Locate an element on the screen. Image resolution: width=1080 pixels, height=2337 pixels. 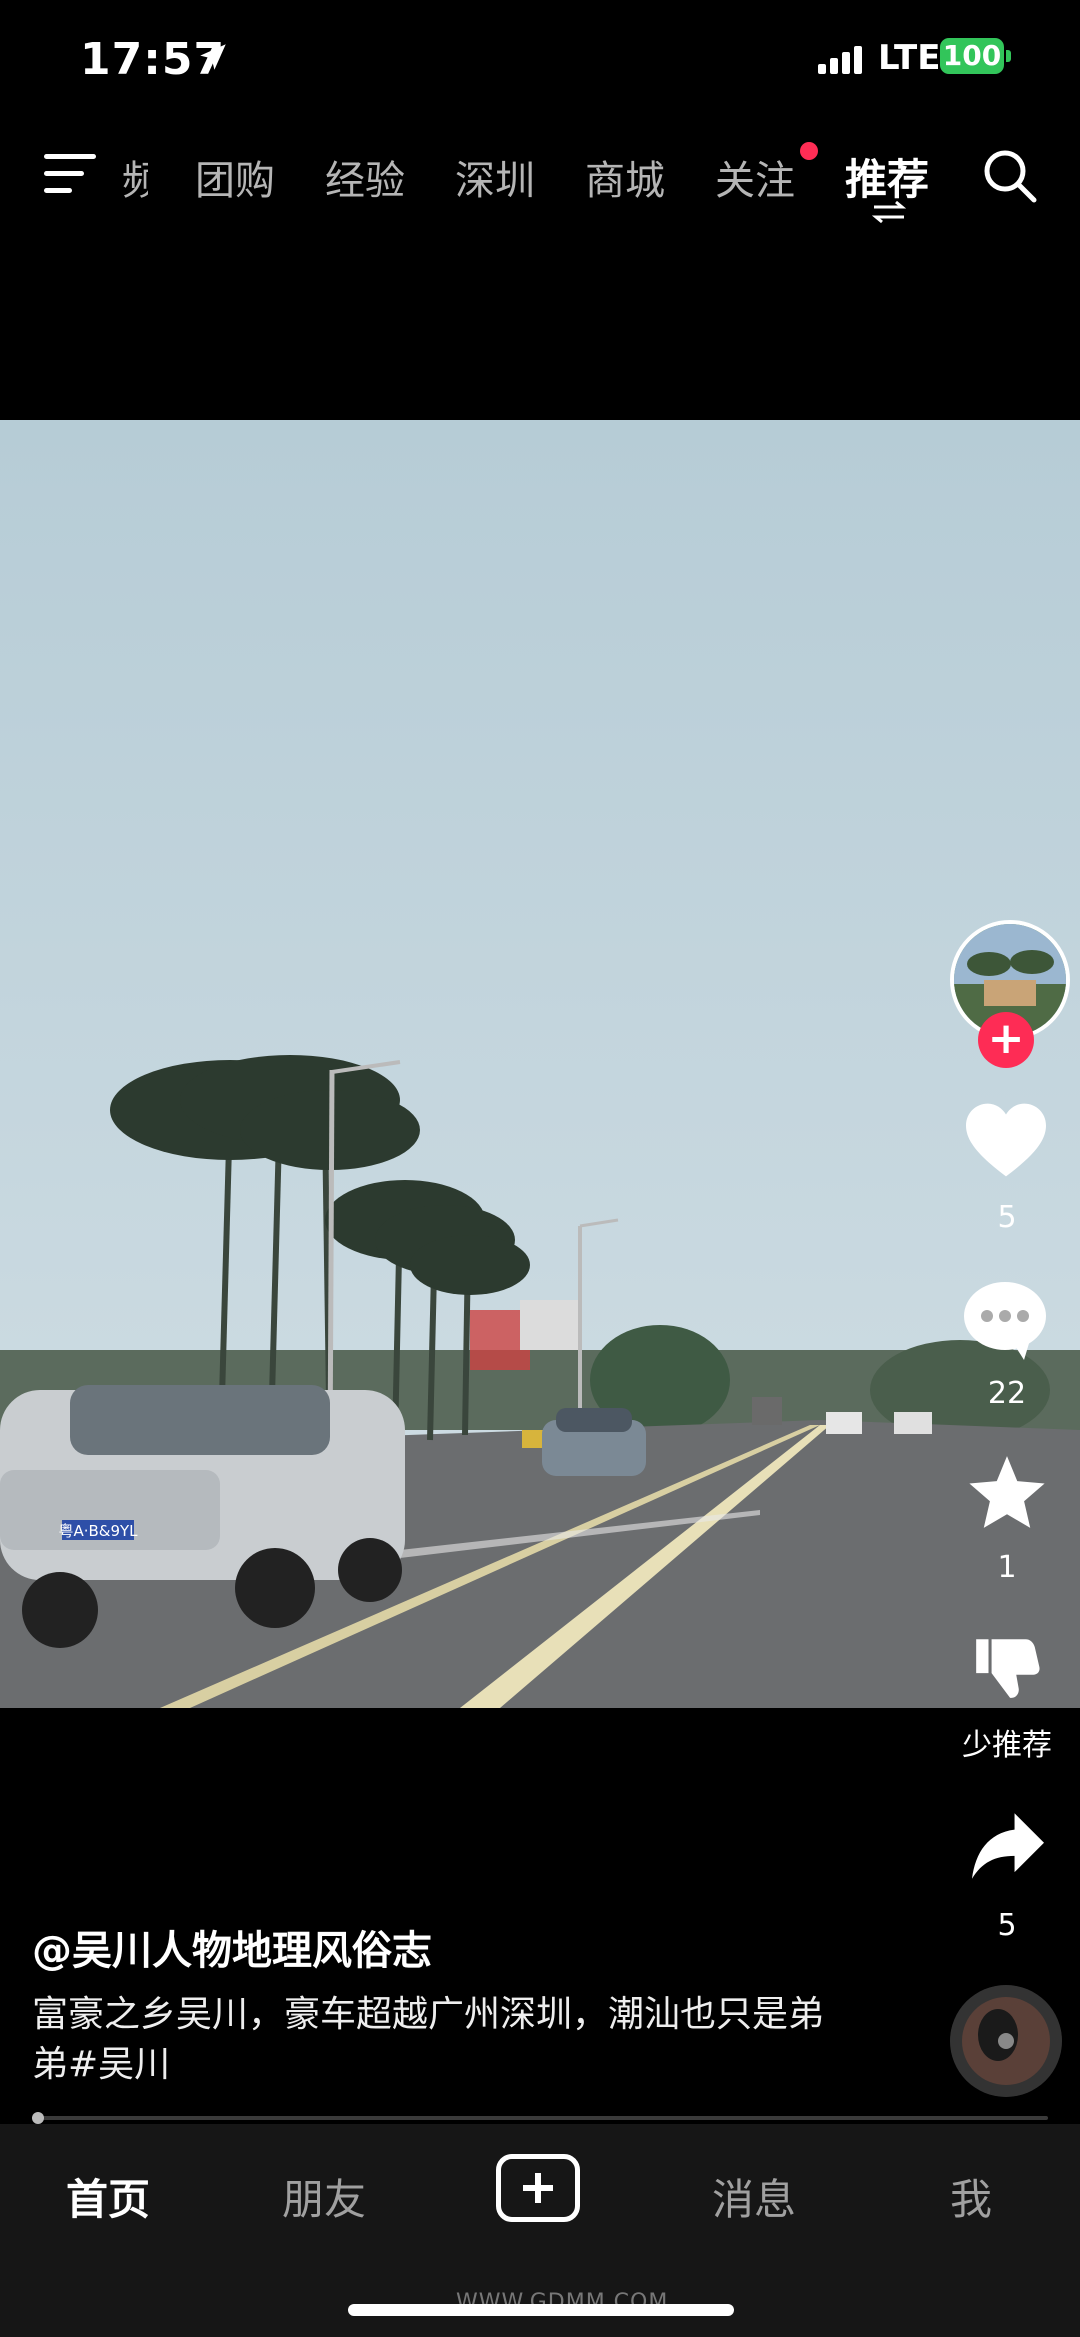
share-count: 5 is located at coordinates (1007, 1925).